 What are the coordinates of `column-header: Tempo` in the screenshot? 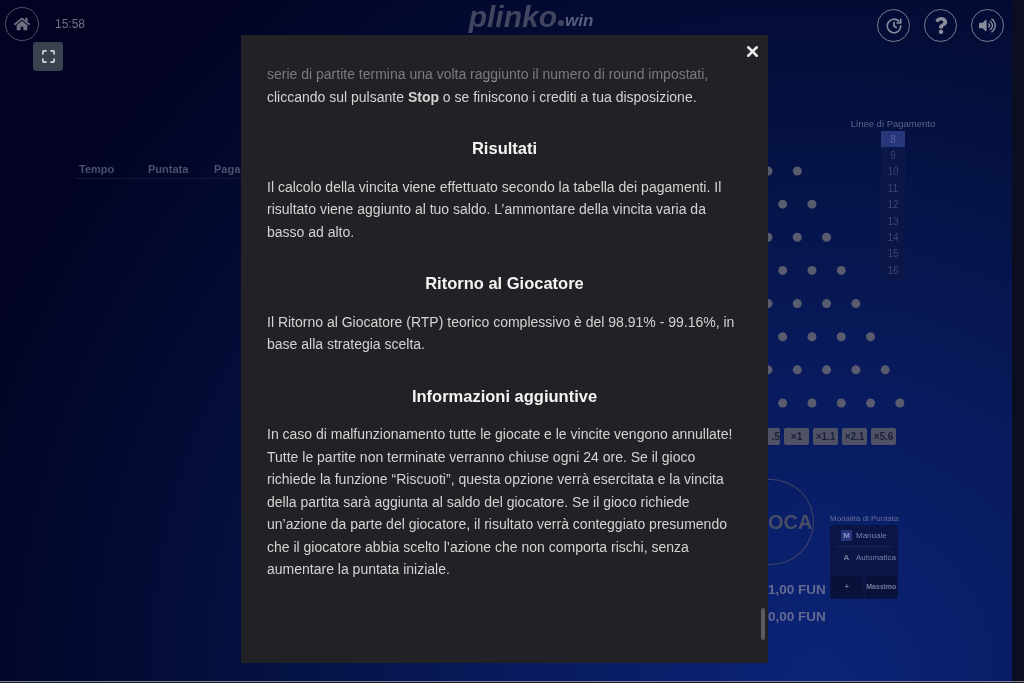 It's located at (97, 169).